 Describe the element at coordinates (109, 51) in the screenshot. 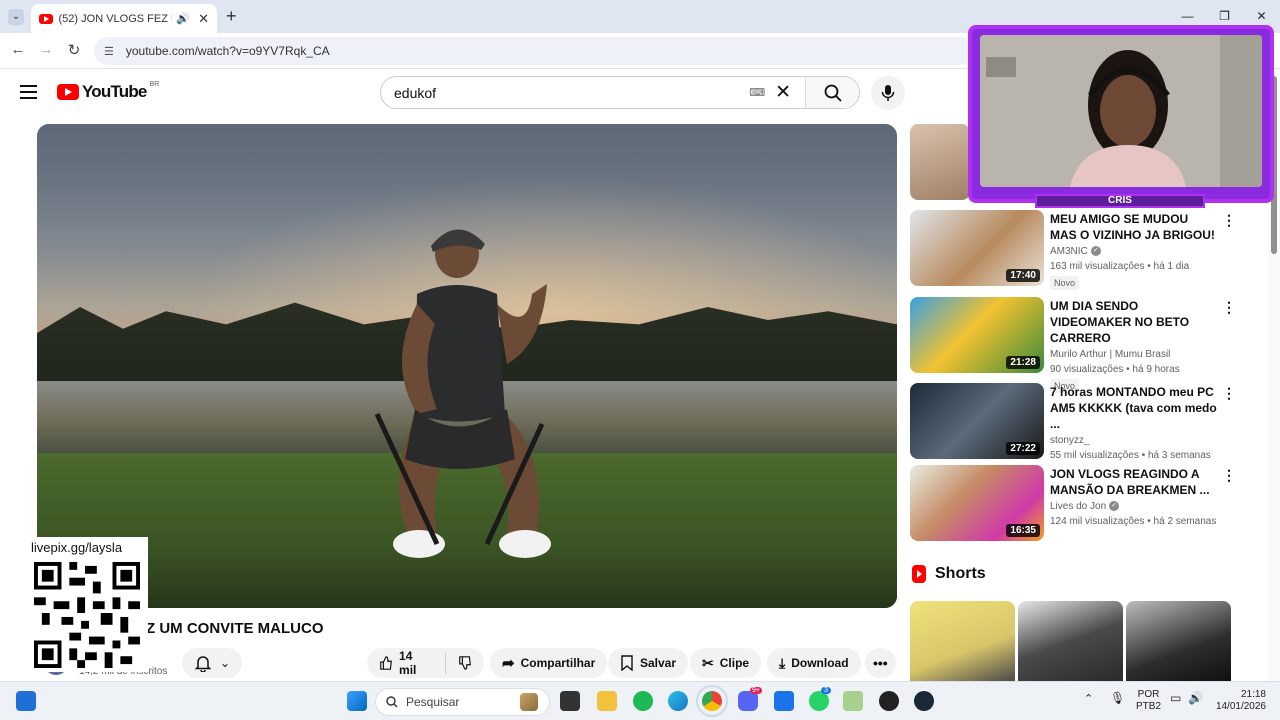

I see `site-info-icon: ☰` at that location.